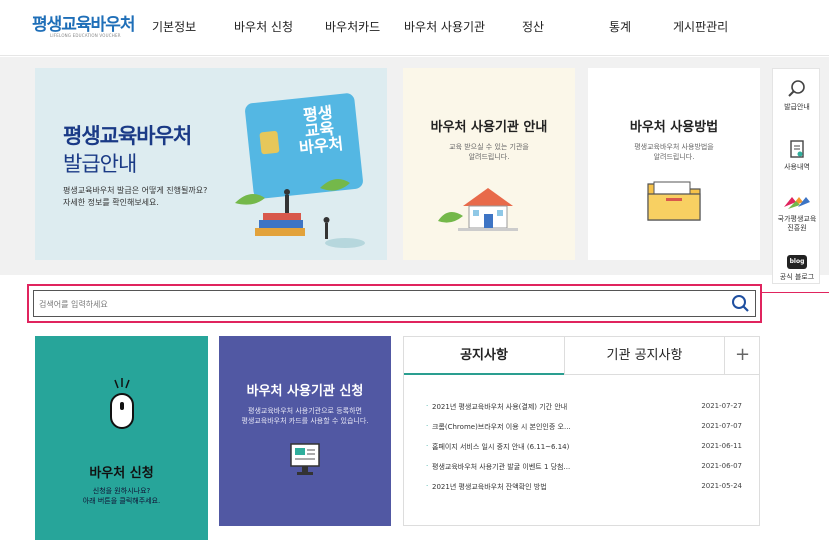 The height and width of the screenshot is (545, 829). I want to click on monitor-icon, so click(305, 459).